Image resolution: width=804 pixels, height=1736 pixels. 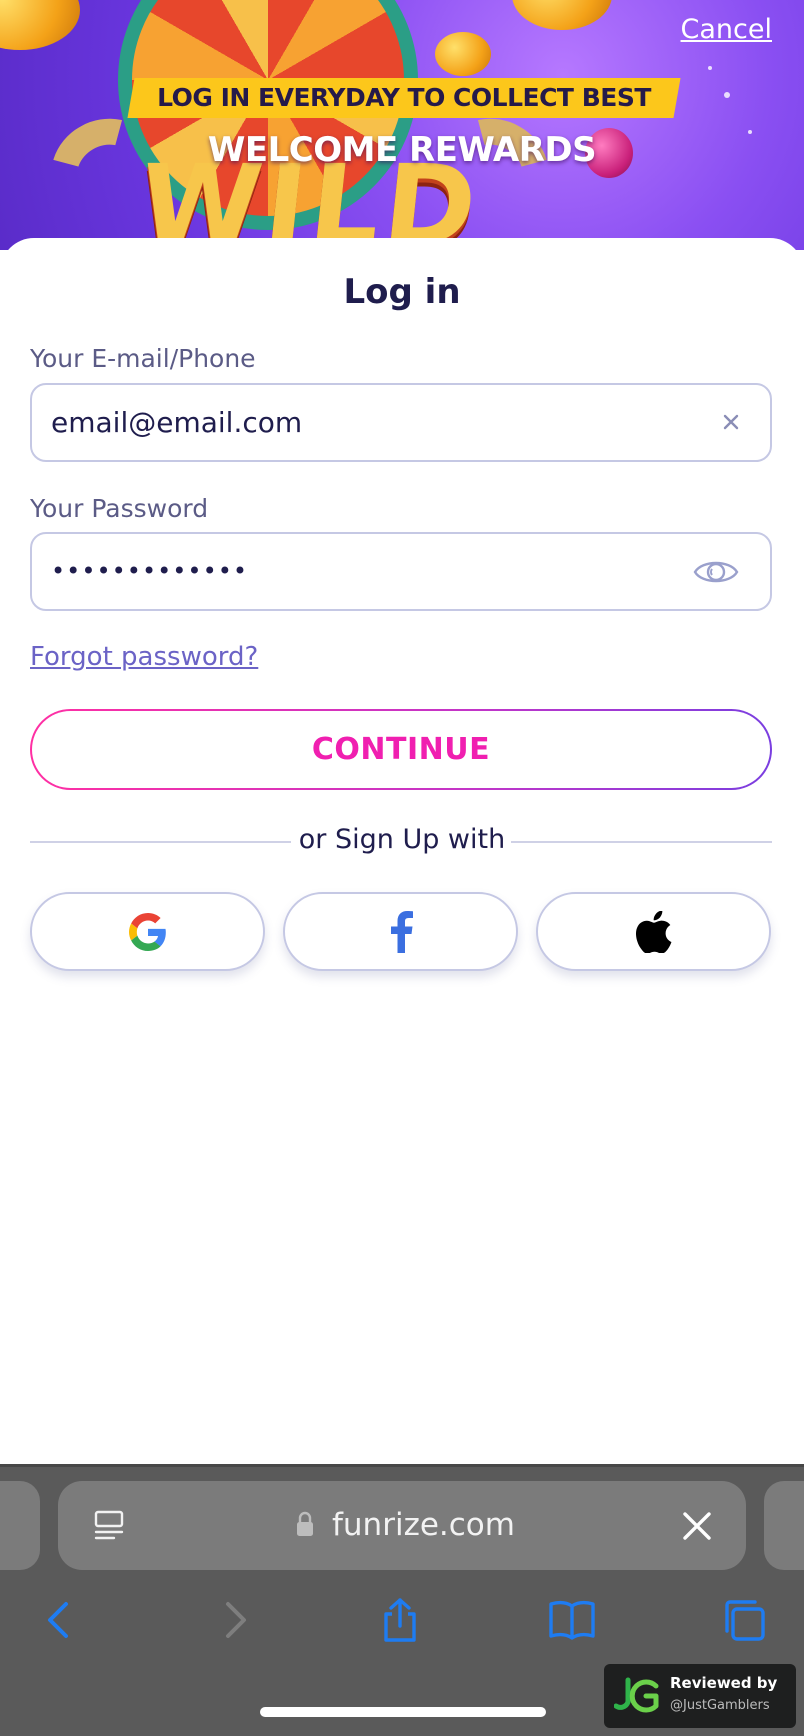 I want to click on google-icon, so click(x=147, y=931).